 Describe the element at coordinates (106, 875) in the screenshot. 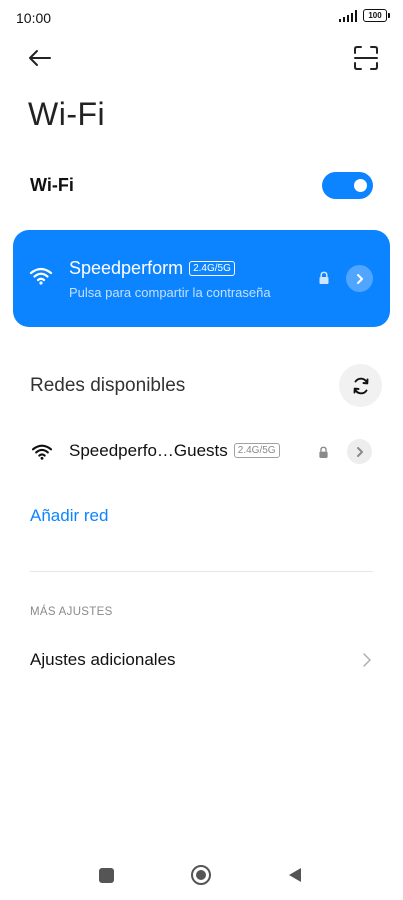

I see `recents-button` at that location.